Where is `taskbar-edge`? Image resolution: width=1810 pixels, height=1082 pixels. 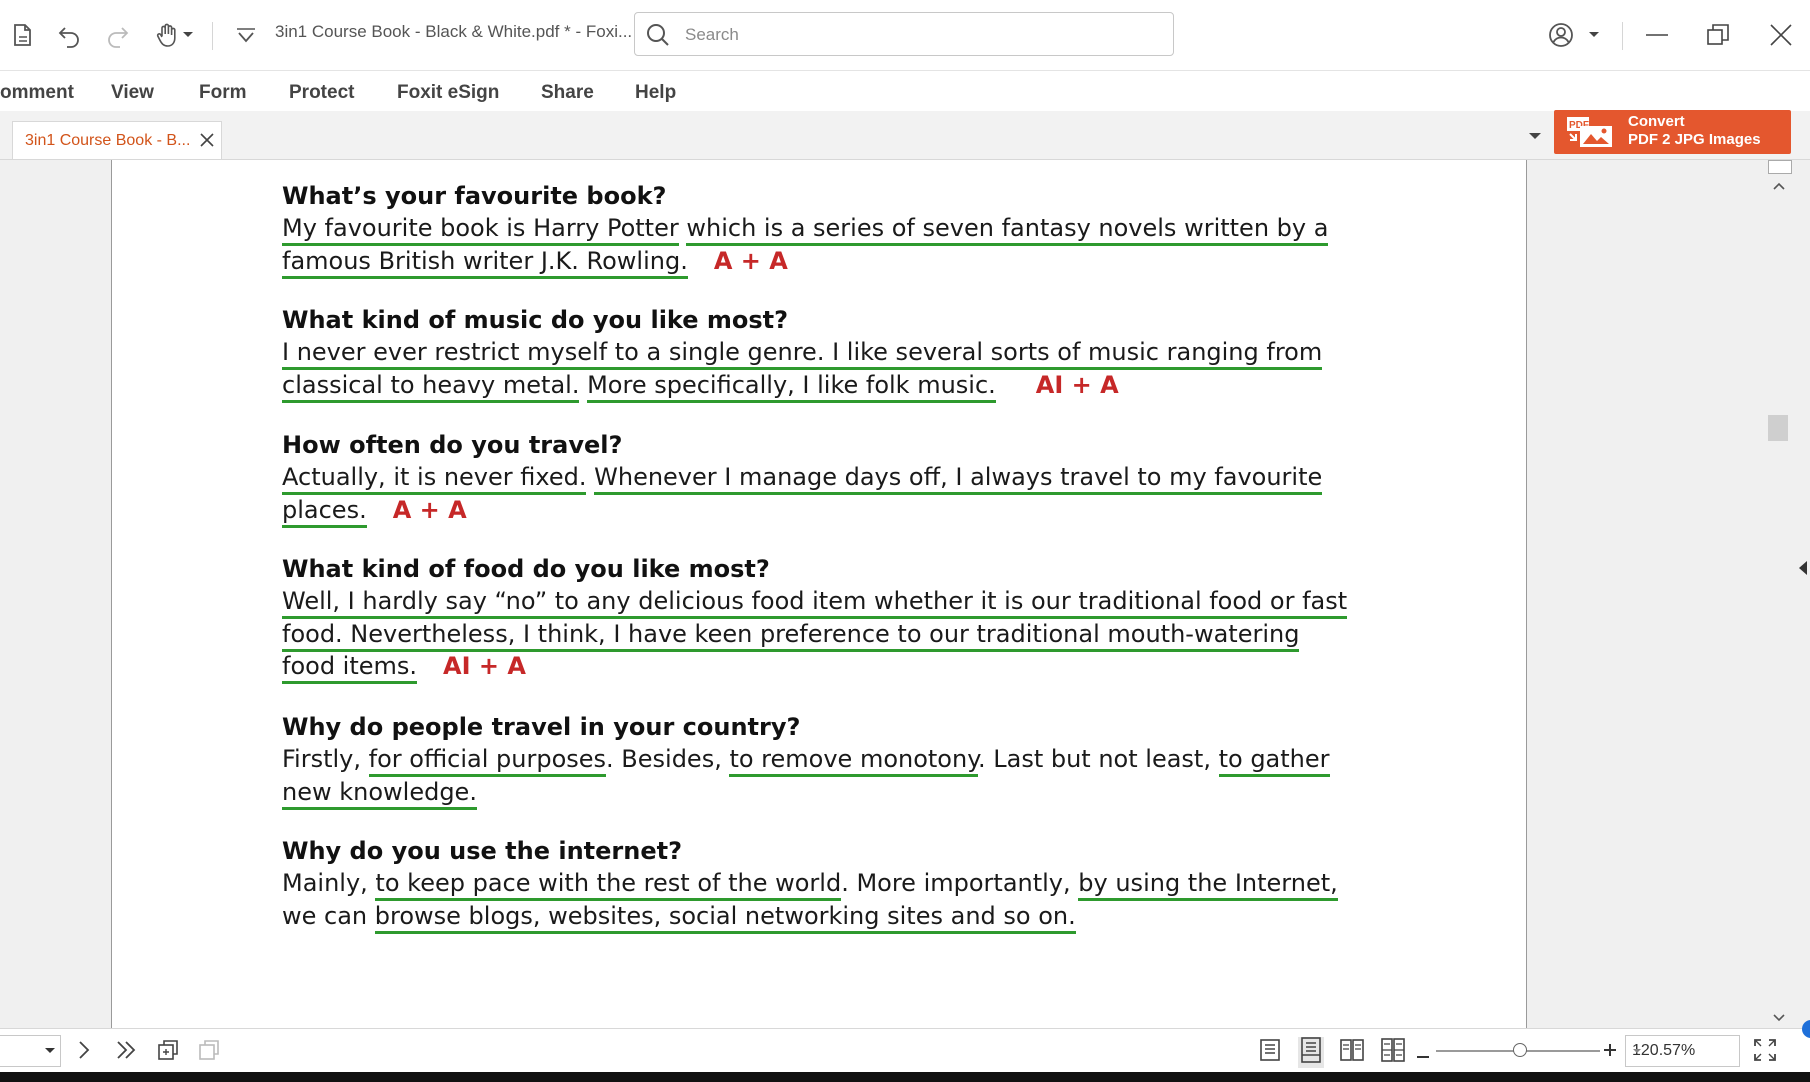
taskbar-edge is located at coordinates (905, 1077).